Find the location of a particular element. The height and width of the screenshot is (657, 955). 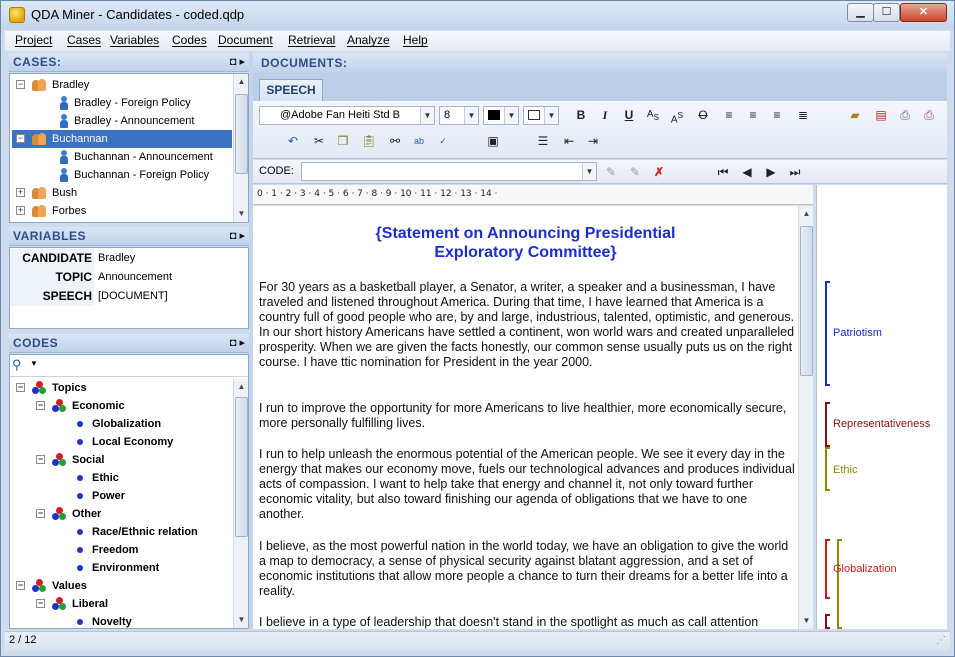

case-item-bush: + Bush is located at coordinates (123, 193).